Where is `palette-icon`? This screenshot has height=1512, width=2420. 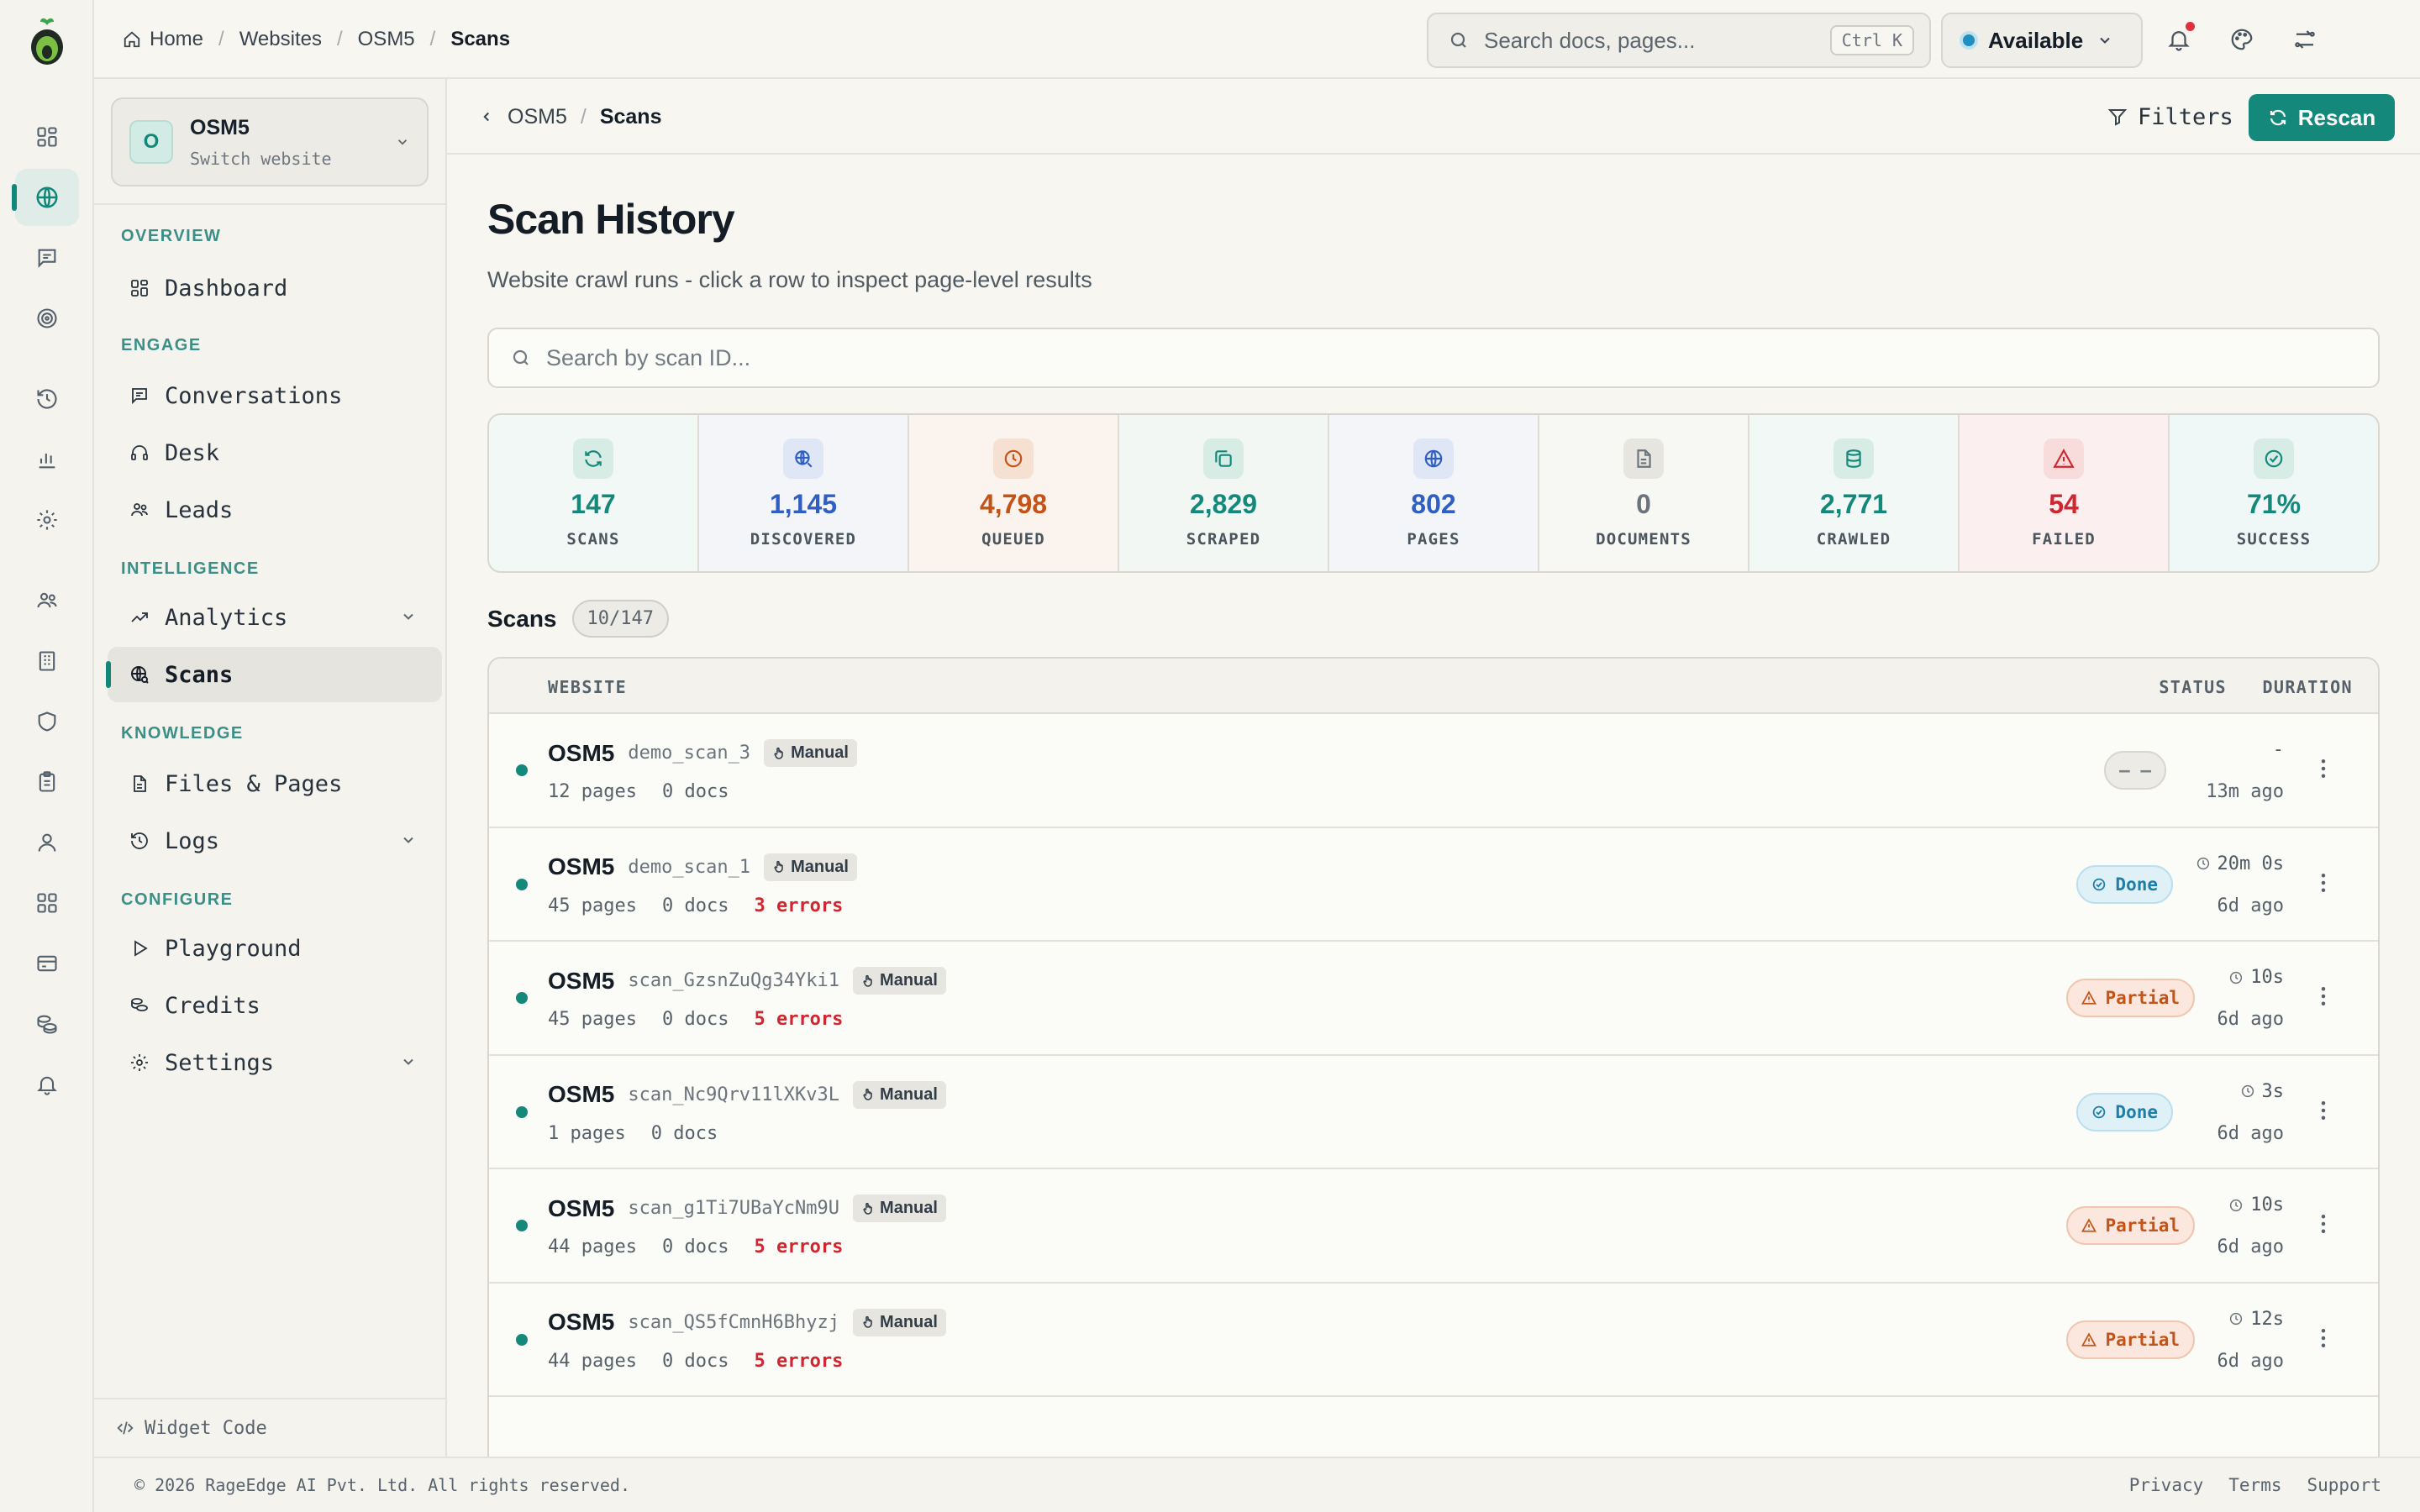 palette-icon is located at coordinates (2242, 39).